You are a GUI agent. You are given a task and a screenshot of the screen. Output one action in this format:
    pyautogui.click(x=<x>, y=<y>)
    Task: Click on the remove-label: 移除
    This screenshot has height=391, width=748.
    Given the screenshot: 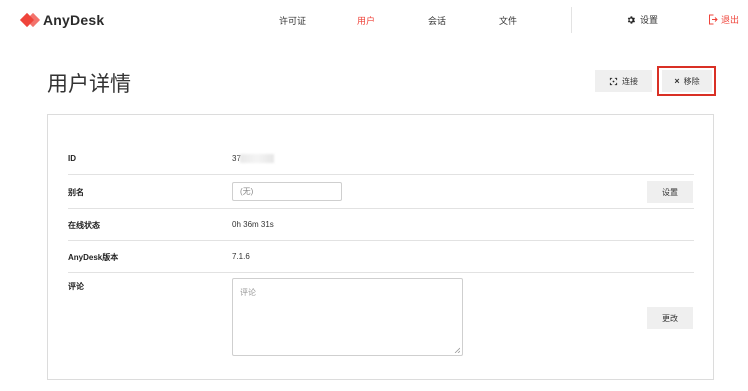 What is the action you would take?
    pyautogui.click(x=691, y=81)
    